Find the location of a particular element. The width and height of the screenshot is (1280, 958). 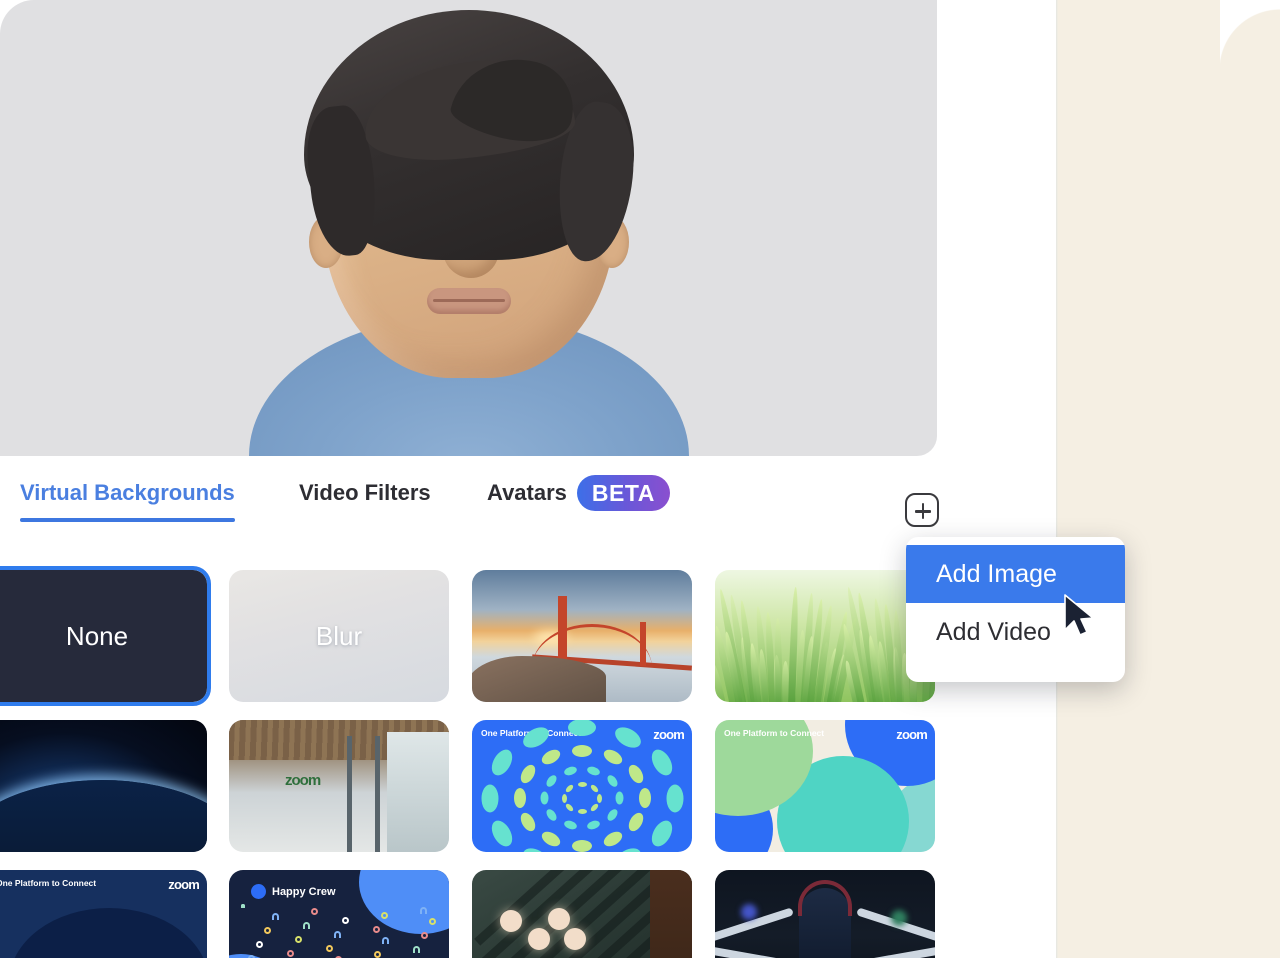

background-tile-zoom-blue: One Platform to Connect zoom is located at coordinates (582, 786).